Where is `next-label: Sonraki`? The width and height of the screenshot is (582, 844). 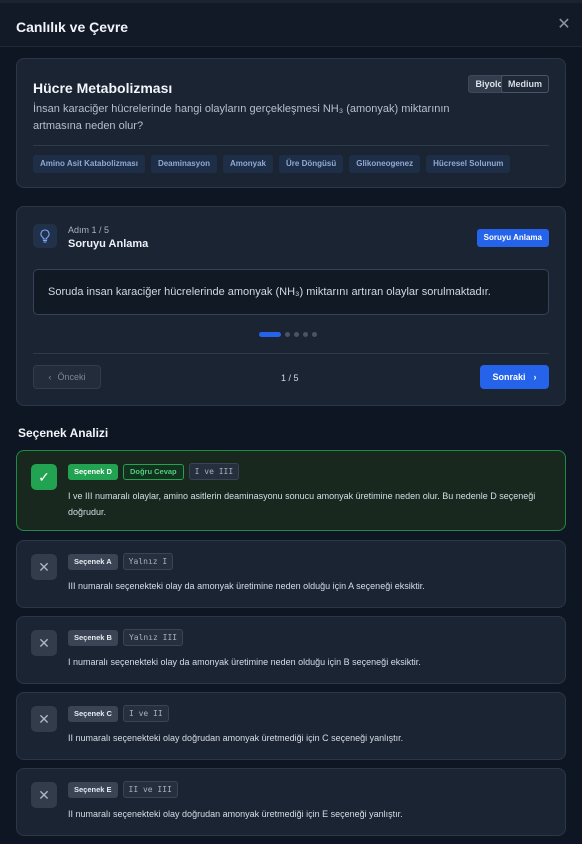
next-label: Sonraki is located at coordinates (509, 377).